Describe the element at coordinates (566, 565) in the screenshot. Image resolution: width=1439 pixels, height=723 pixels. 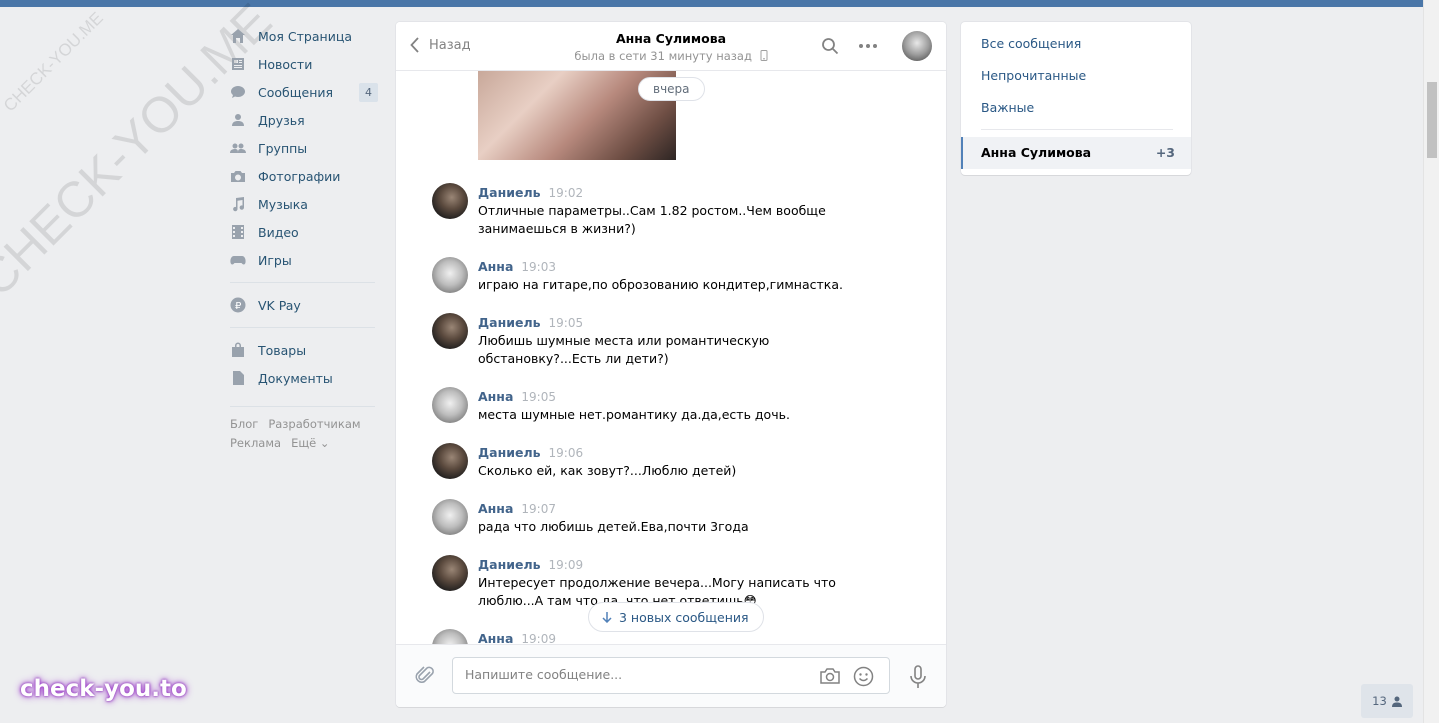
I see `message-time: 19:09` at that location.